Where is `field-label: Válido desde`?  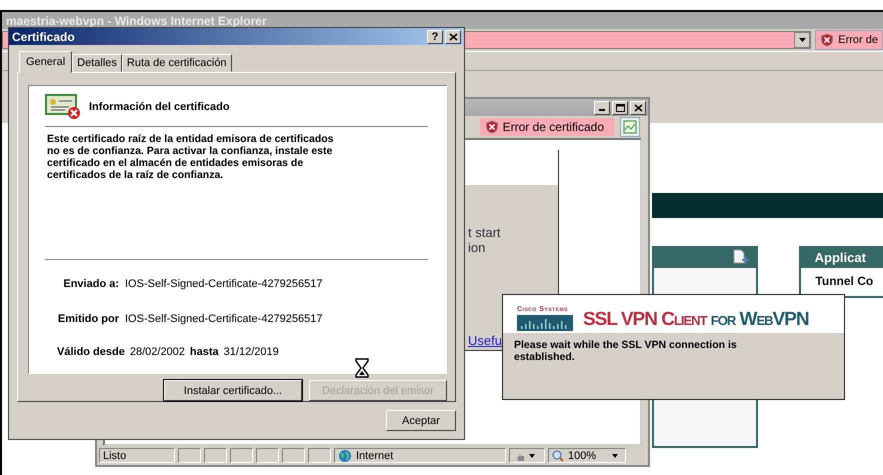 field-label: Válido desde is located at coordinates (91, 352).